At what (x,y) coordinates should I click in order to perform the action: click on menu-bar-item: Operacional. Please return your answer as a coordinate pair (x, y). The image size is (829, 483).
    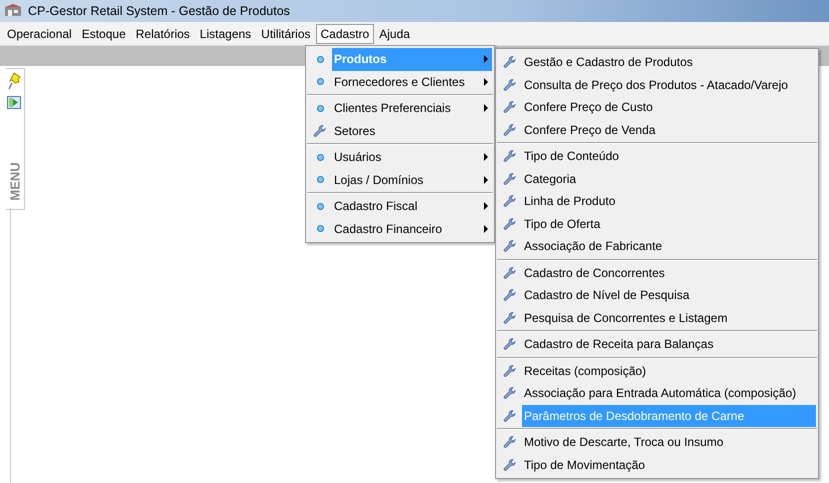
    Looking at the image, I should click on (39, 34).